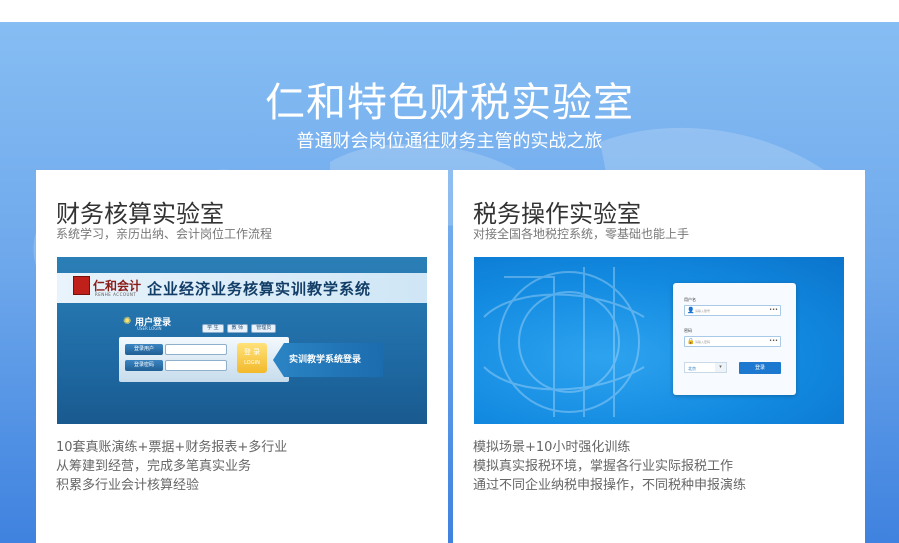  Describe the element at coordinates (252, 358) in the screenshot. I see `login-button: 登 录 LOGIN` at that location.